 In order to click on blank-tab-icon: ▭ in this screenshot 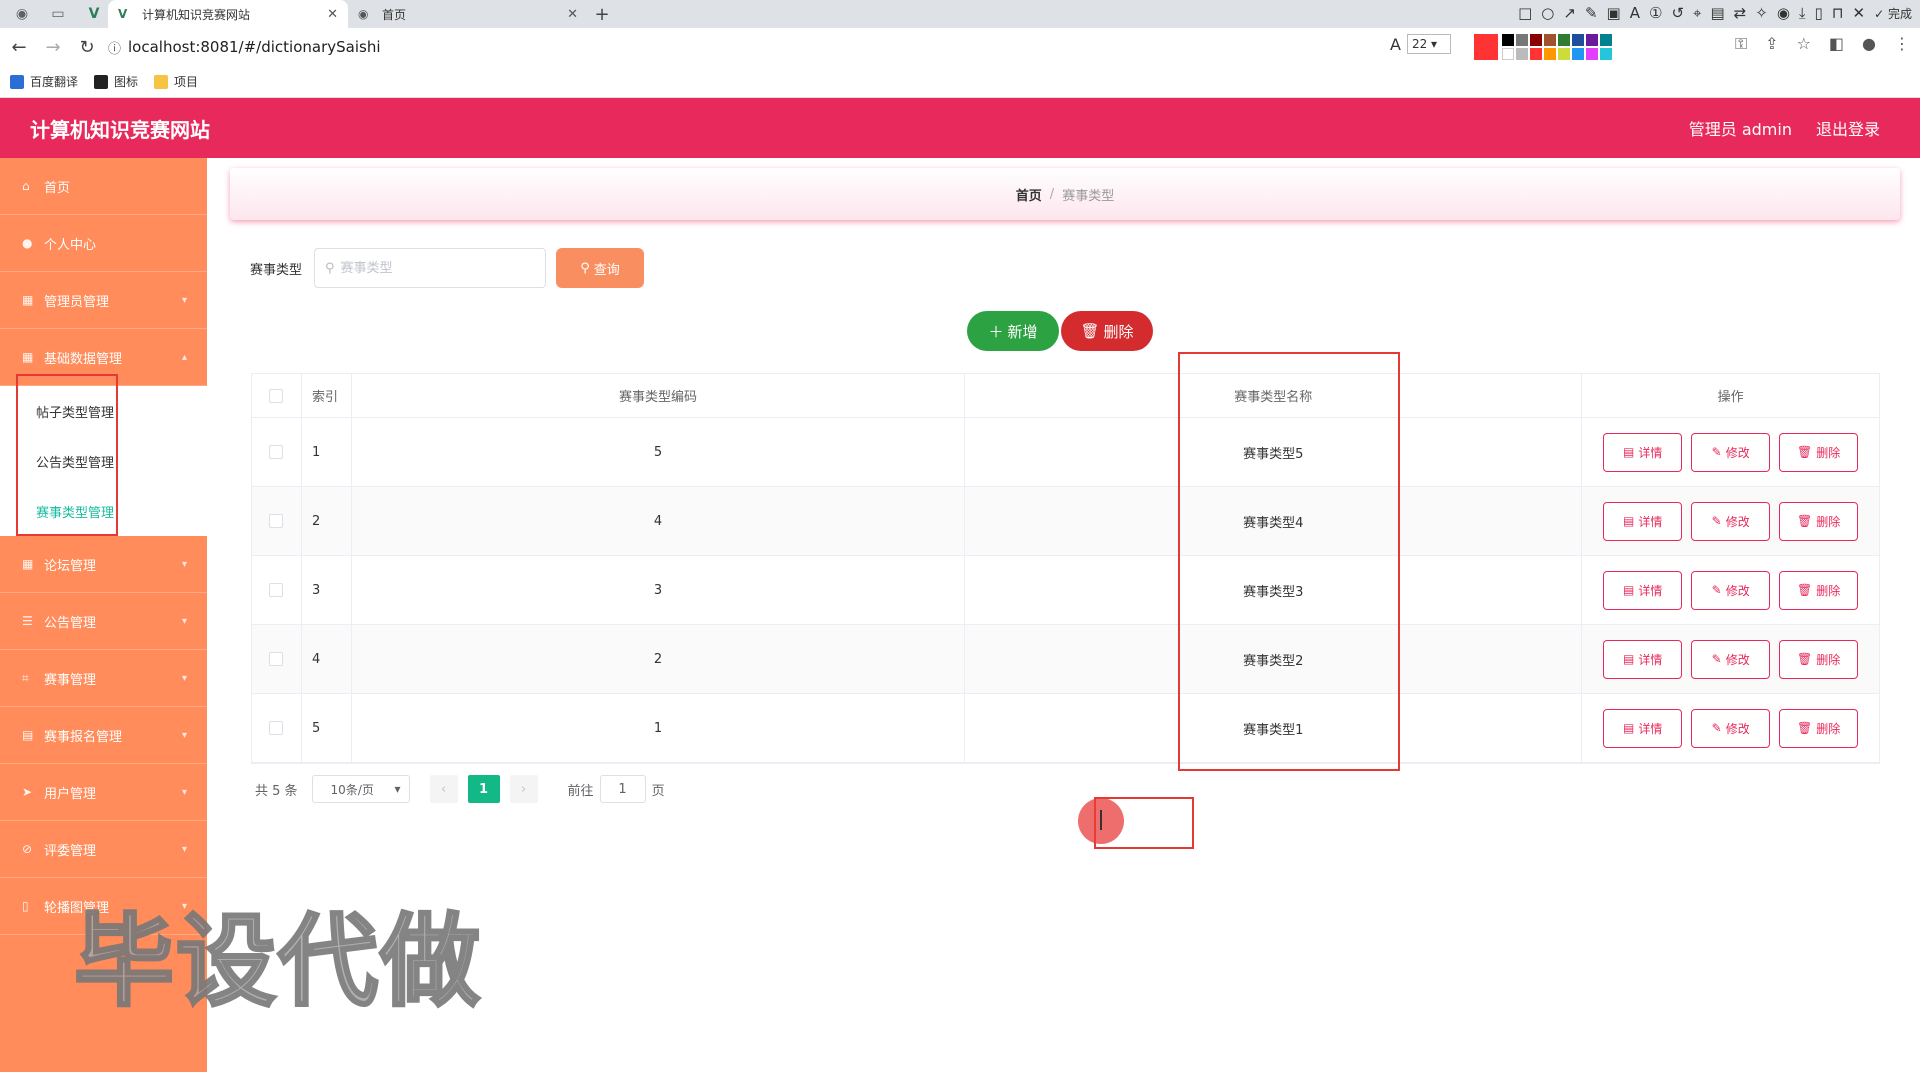, I will do `click(58, 14)`.